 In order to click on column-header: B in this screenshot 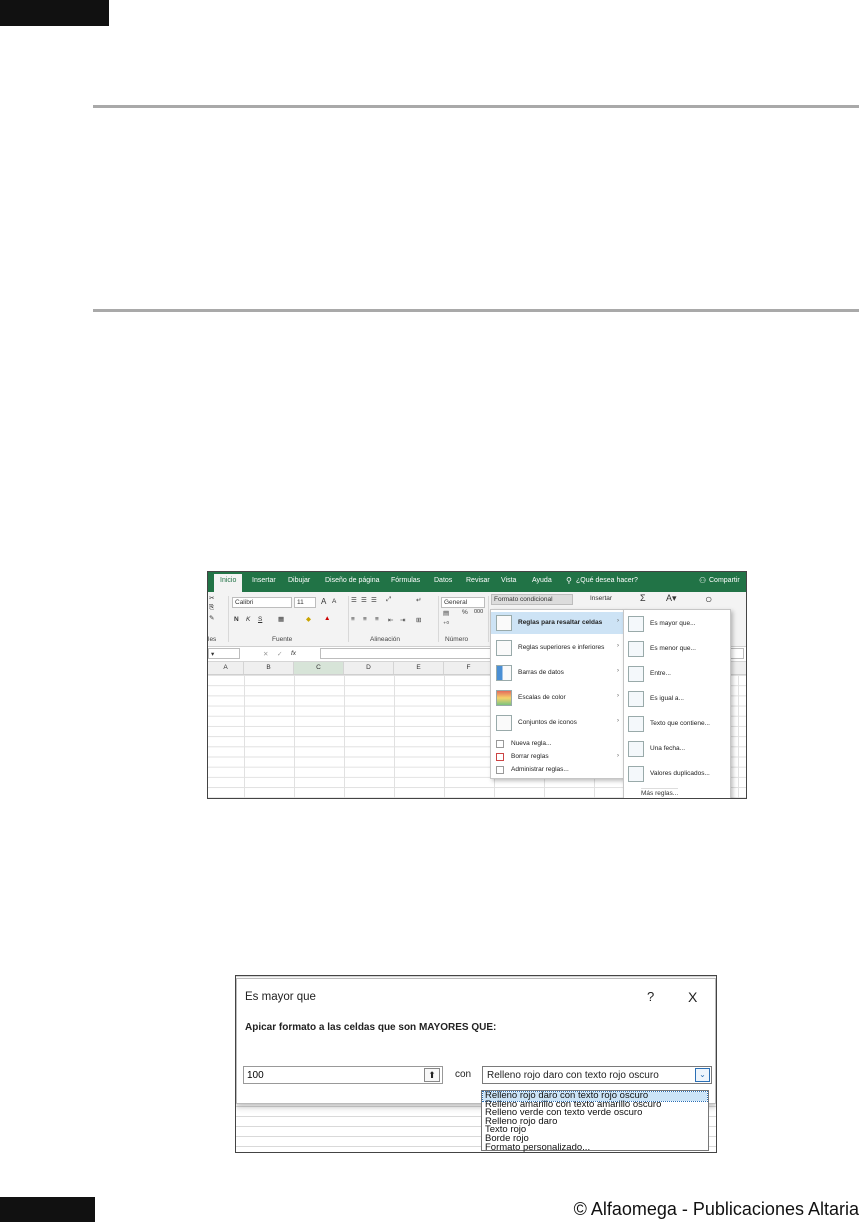, I will do `click(269, 668)`.